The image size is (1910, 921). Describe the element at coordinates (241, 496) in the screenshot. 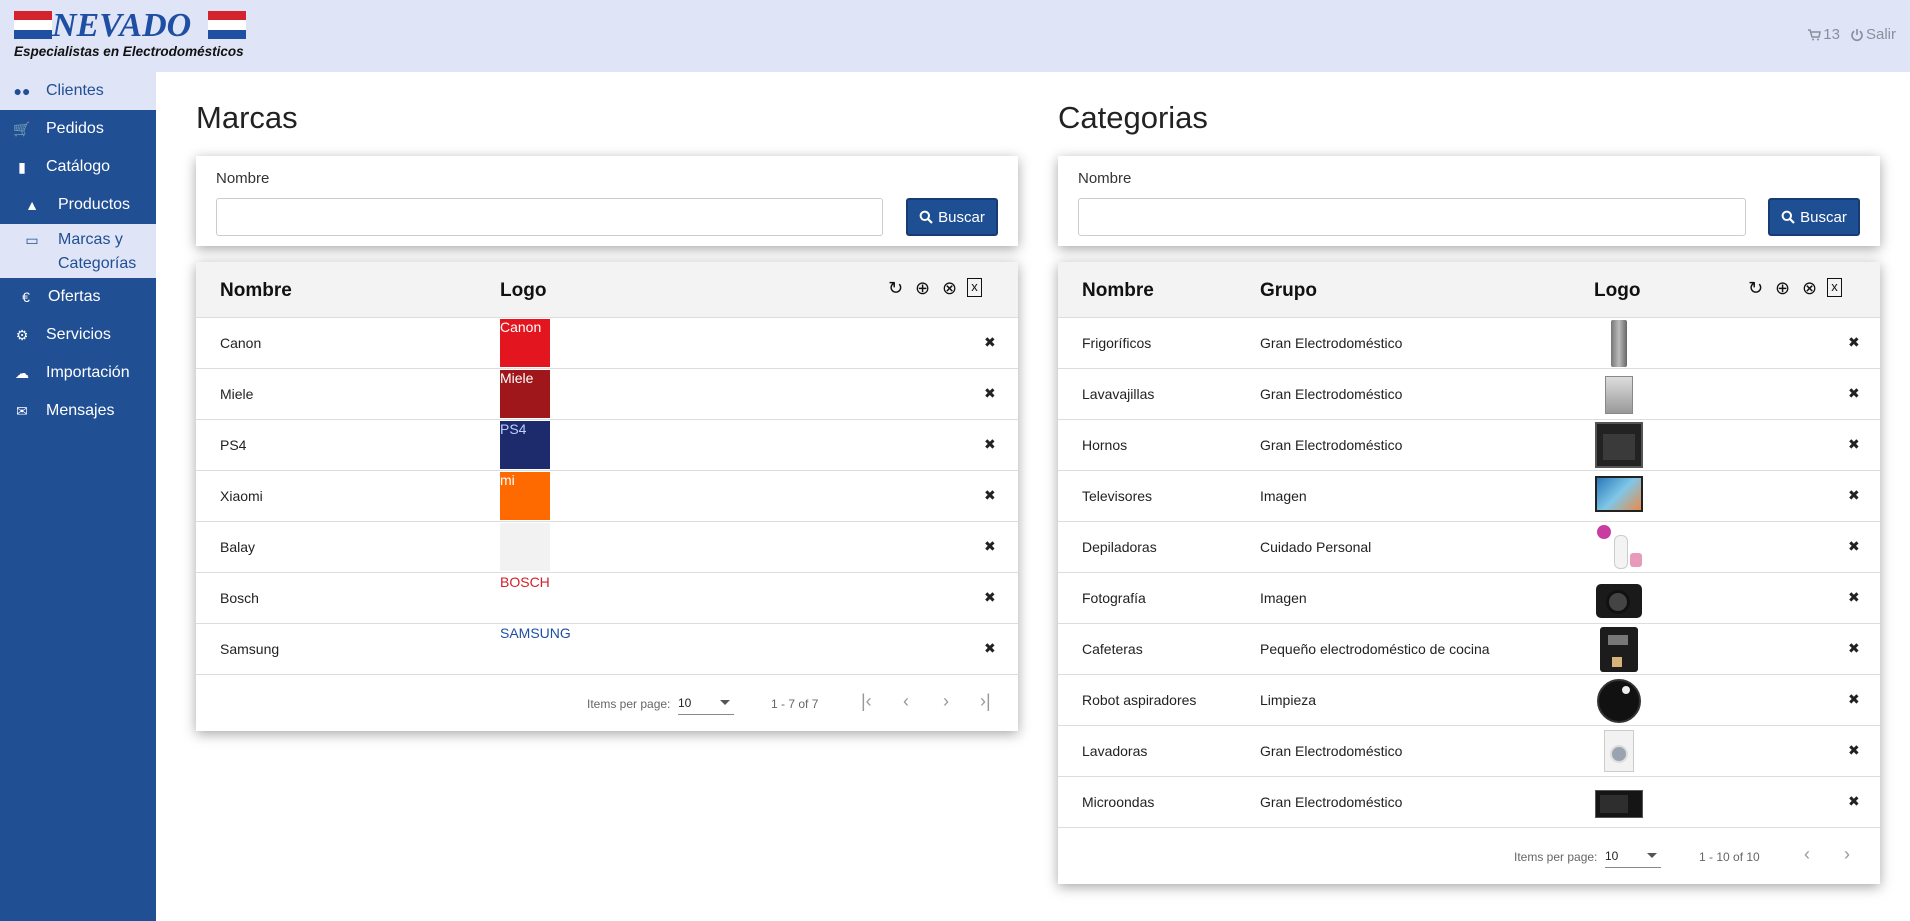

I see `cell-nombre: Xiaomi` at that location.